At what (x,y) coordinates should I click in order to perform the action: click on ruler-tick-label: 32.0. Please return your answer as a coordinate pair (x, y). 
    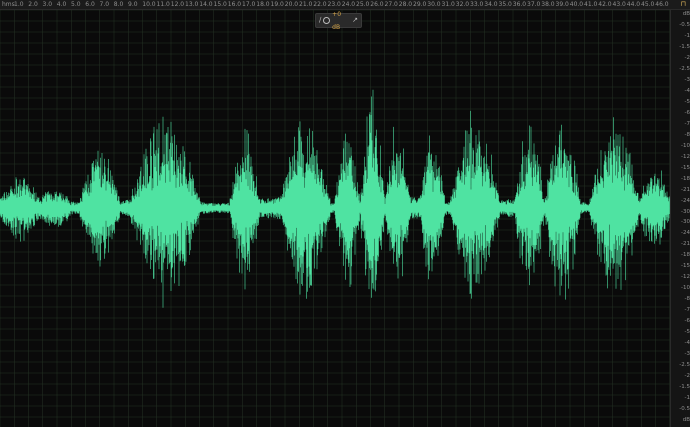
    Looking at the image, I should click on (462, 4).